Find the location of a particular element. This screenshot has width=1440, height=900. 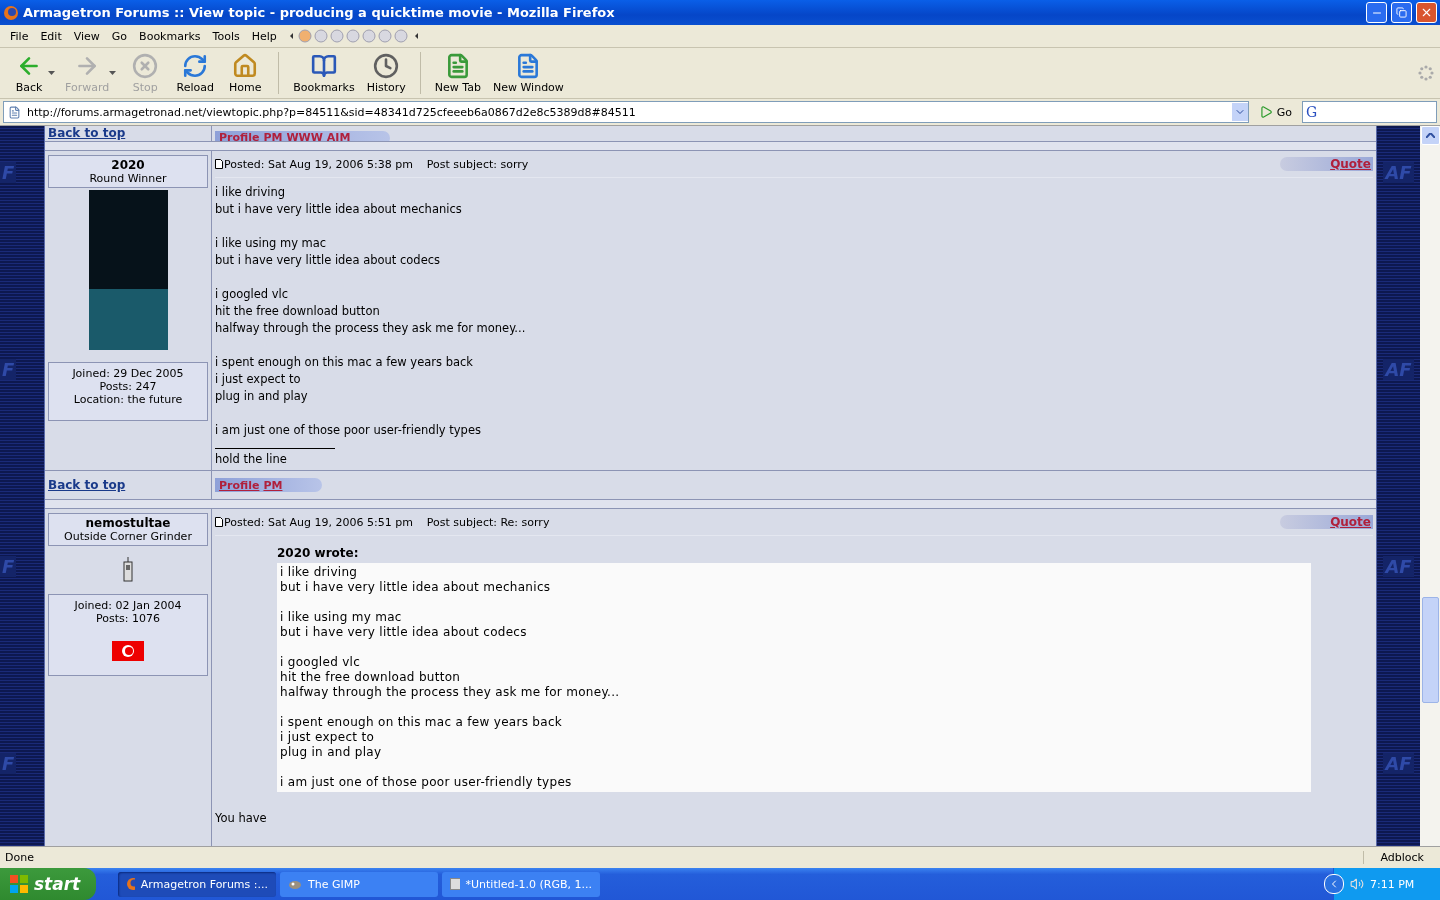

gimp-logo-icon is located at coordinates (295, 884).